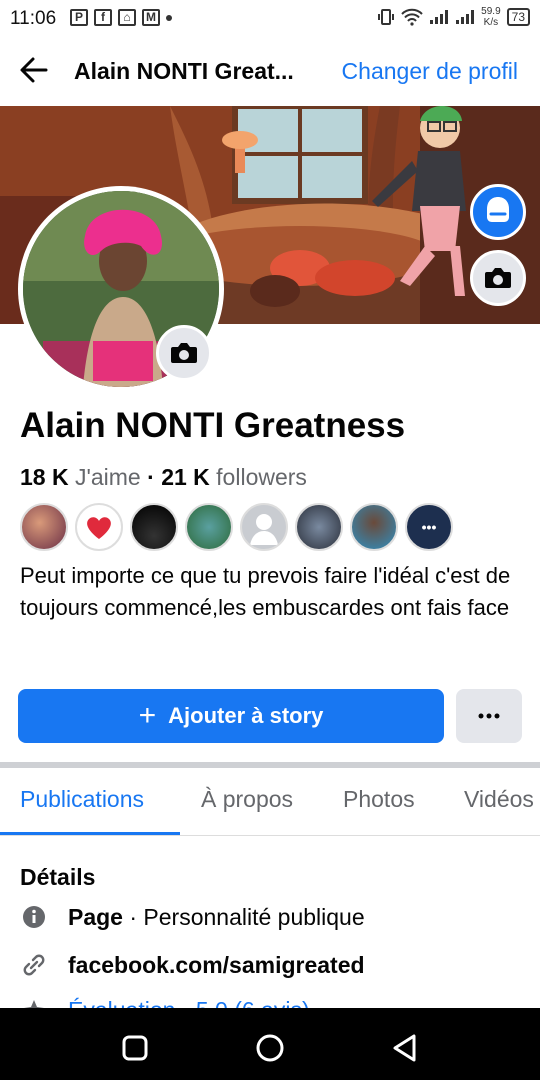 The height and width of the screenshot is (1080, 540). What do you see at coordinates (261, 477) in the screenshot?
I see `followers-label: followers` at bounding box center [261, 477].